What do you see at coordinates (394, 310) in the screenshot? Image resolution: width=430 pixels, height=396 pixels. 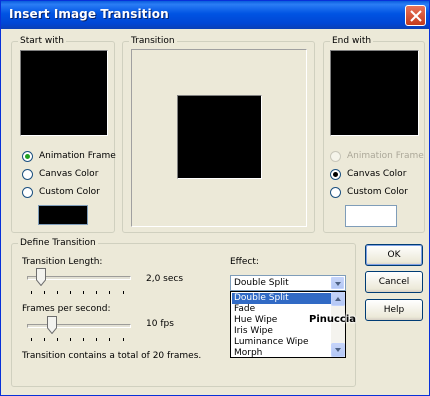 I see `help-button: Help` at bounding box center [394, 310].